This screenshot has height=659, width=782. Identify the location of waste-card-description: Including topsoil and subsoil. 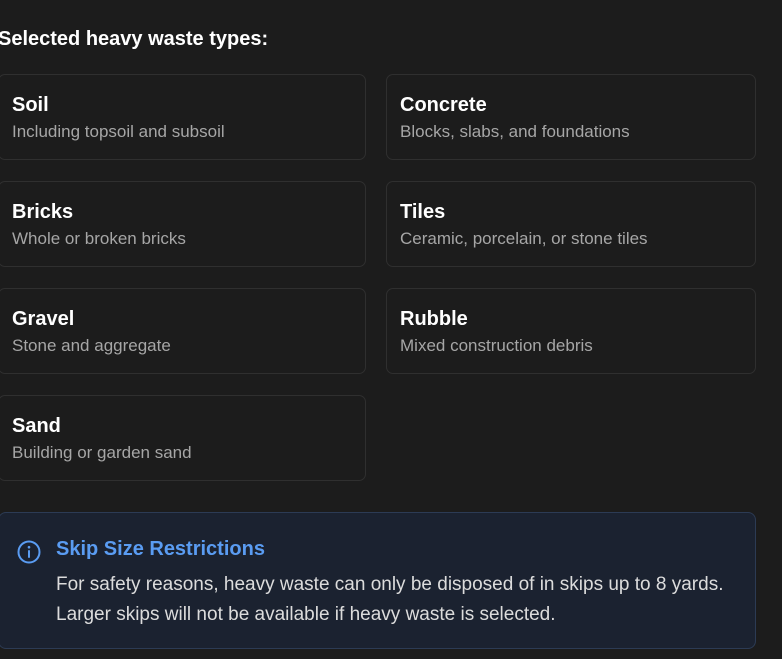
(118, 131).